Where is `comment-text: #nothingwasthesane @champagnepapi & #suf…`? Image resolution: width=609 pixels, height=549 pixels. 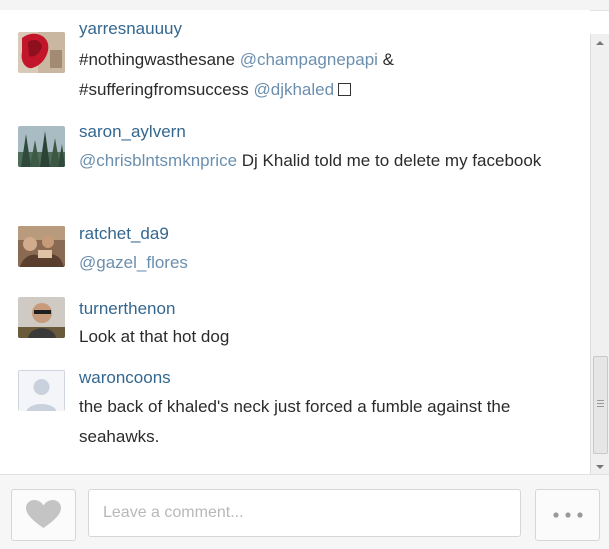
comment-text: #nothingwasthesane @champagnepapi & #suf… is located at coordinates (329, 75).